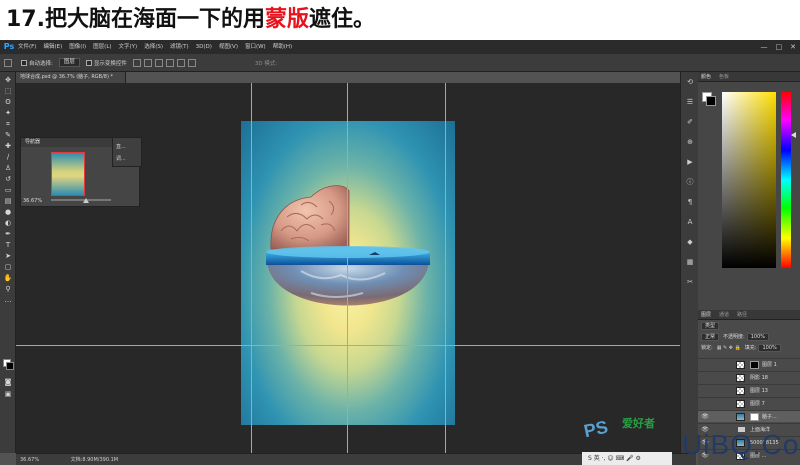 This screenshot has width=800, height=465. Describe the element at coordinates (8, 245) in the screenshot. I see `type-tool-icon: T` at that location.